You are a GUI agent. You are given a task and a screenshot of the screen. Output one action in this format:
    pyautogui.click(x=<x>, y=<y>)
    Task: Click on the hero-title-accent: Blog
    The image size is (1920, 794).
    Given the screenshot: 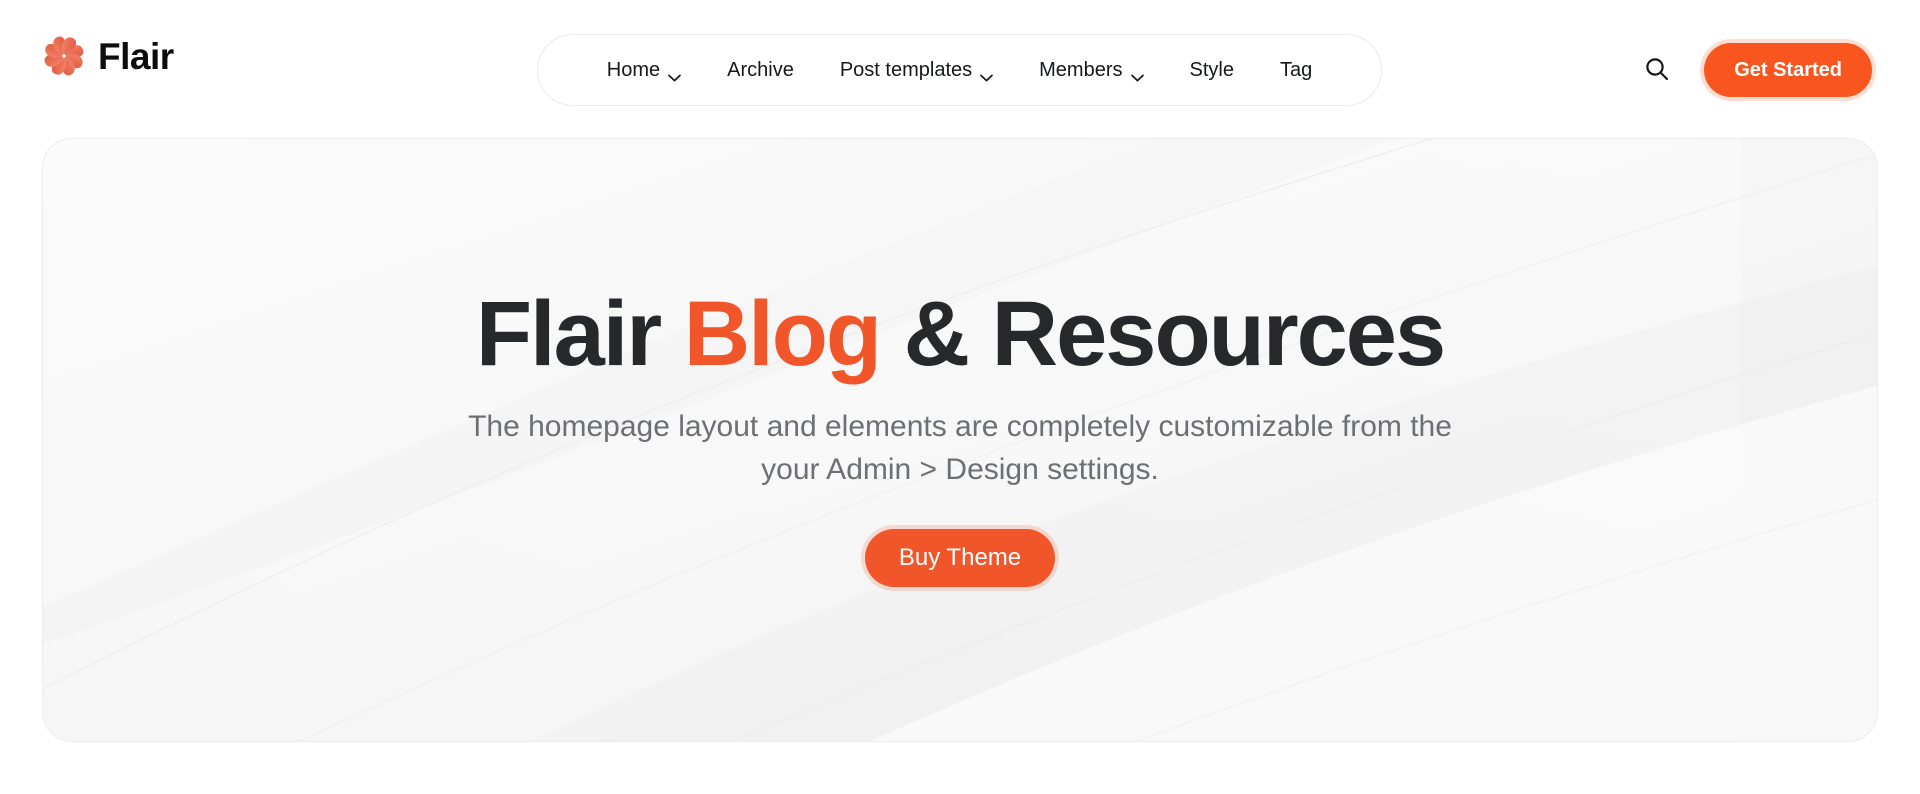 What is the action you would take?
    pyautogui.click(x=782, y=333)
    